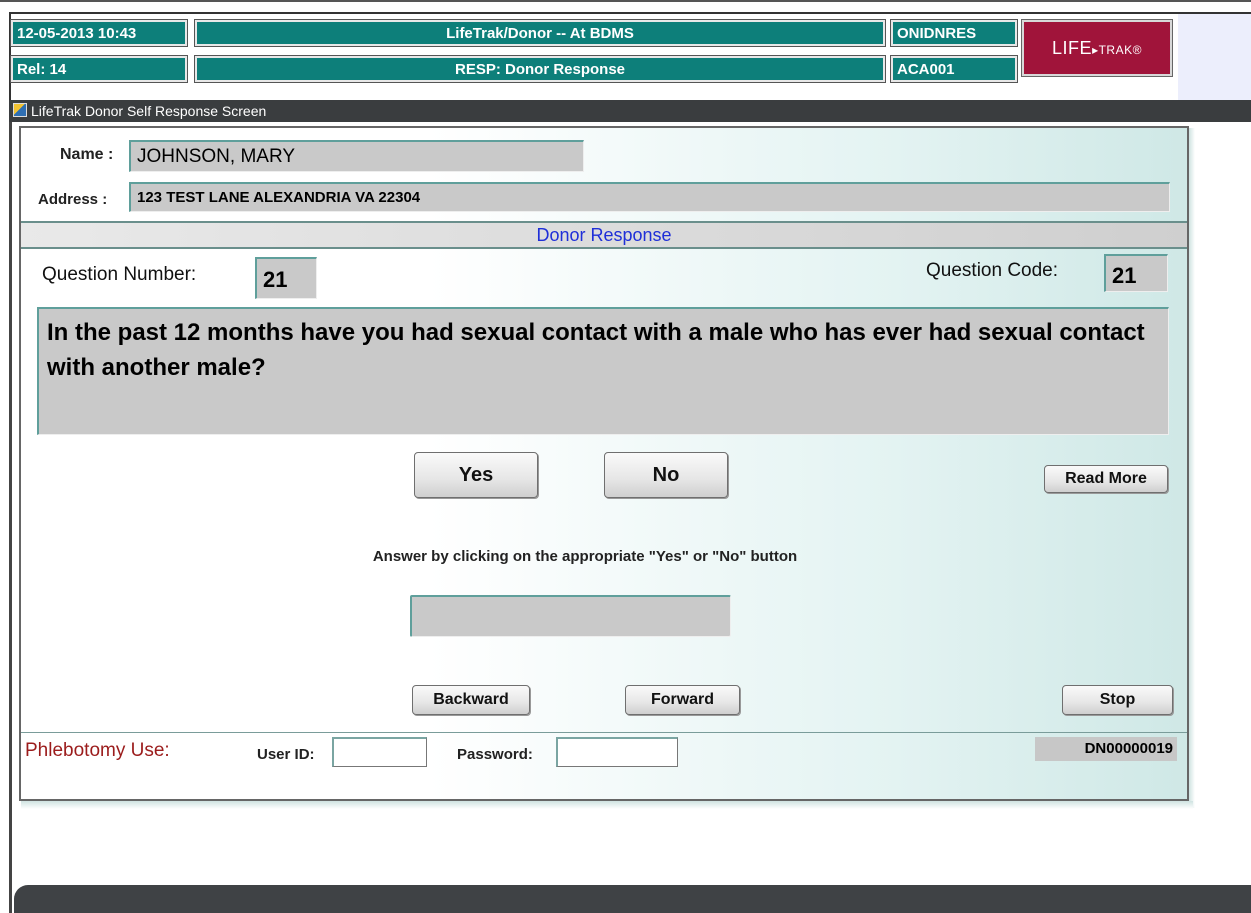 This screenshot has width=1251, height=913. What do you see at coordinates (20, 110) in the screenshot?
I see `app-window-icon` at bounding box center [20, 110].